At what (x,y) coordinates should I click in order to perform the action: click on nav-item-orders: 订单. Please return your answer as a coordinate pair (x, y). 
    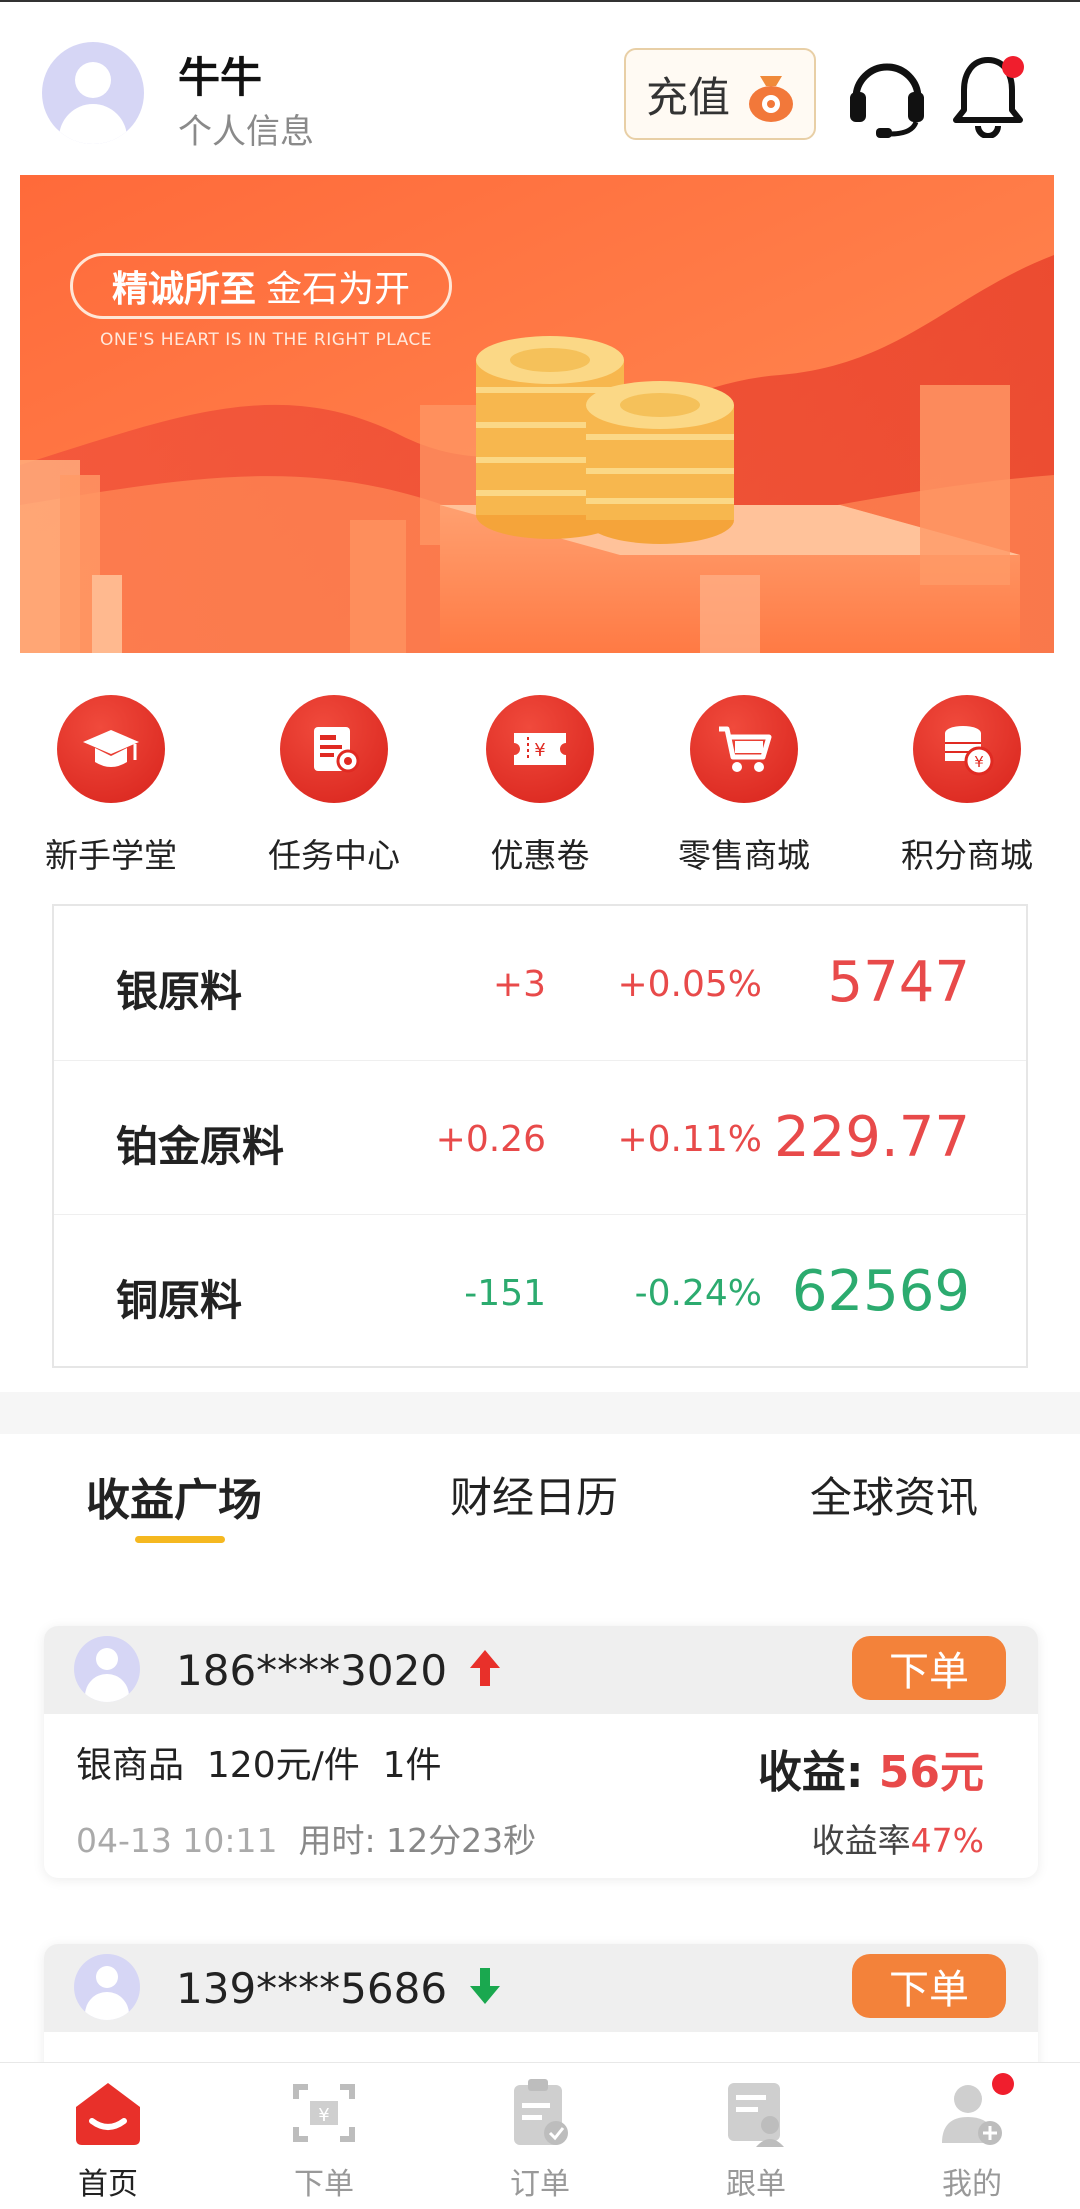
    Looking at the image, I should click on (540, 2136).